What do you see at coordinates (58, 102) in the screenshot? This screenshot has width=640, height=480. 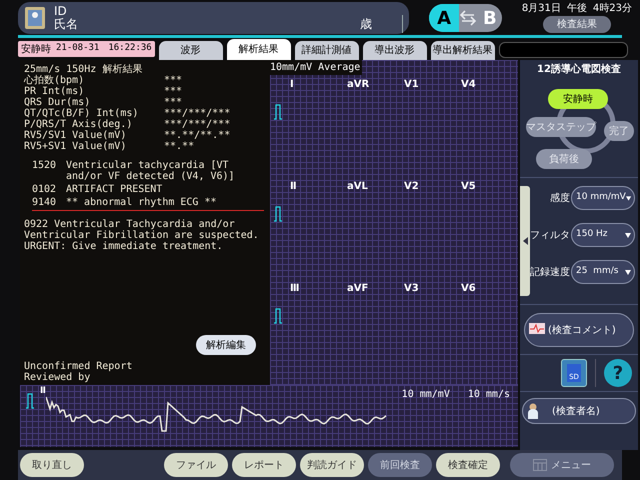 I see `measurement-label: QRS Dur(ms)` at bounding box center [58, 102].